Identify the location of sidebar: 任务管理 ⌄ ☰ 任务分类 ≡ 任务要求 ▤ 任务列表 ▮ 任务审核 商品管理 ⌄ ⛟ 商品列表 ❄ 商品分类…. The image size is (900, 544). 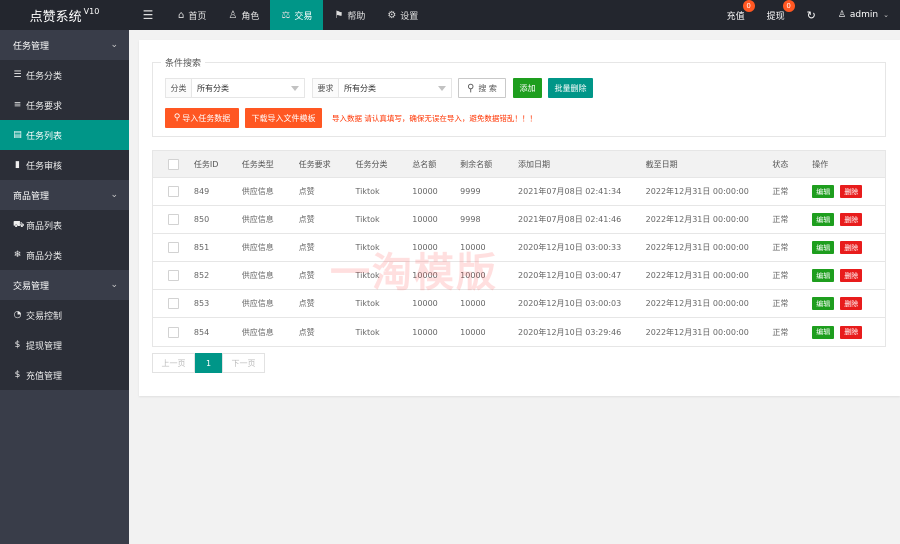
(64, 287).